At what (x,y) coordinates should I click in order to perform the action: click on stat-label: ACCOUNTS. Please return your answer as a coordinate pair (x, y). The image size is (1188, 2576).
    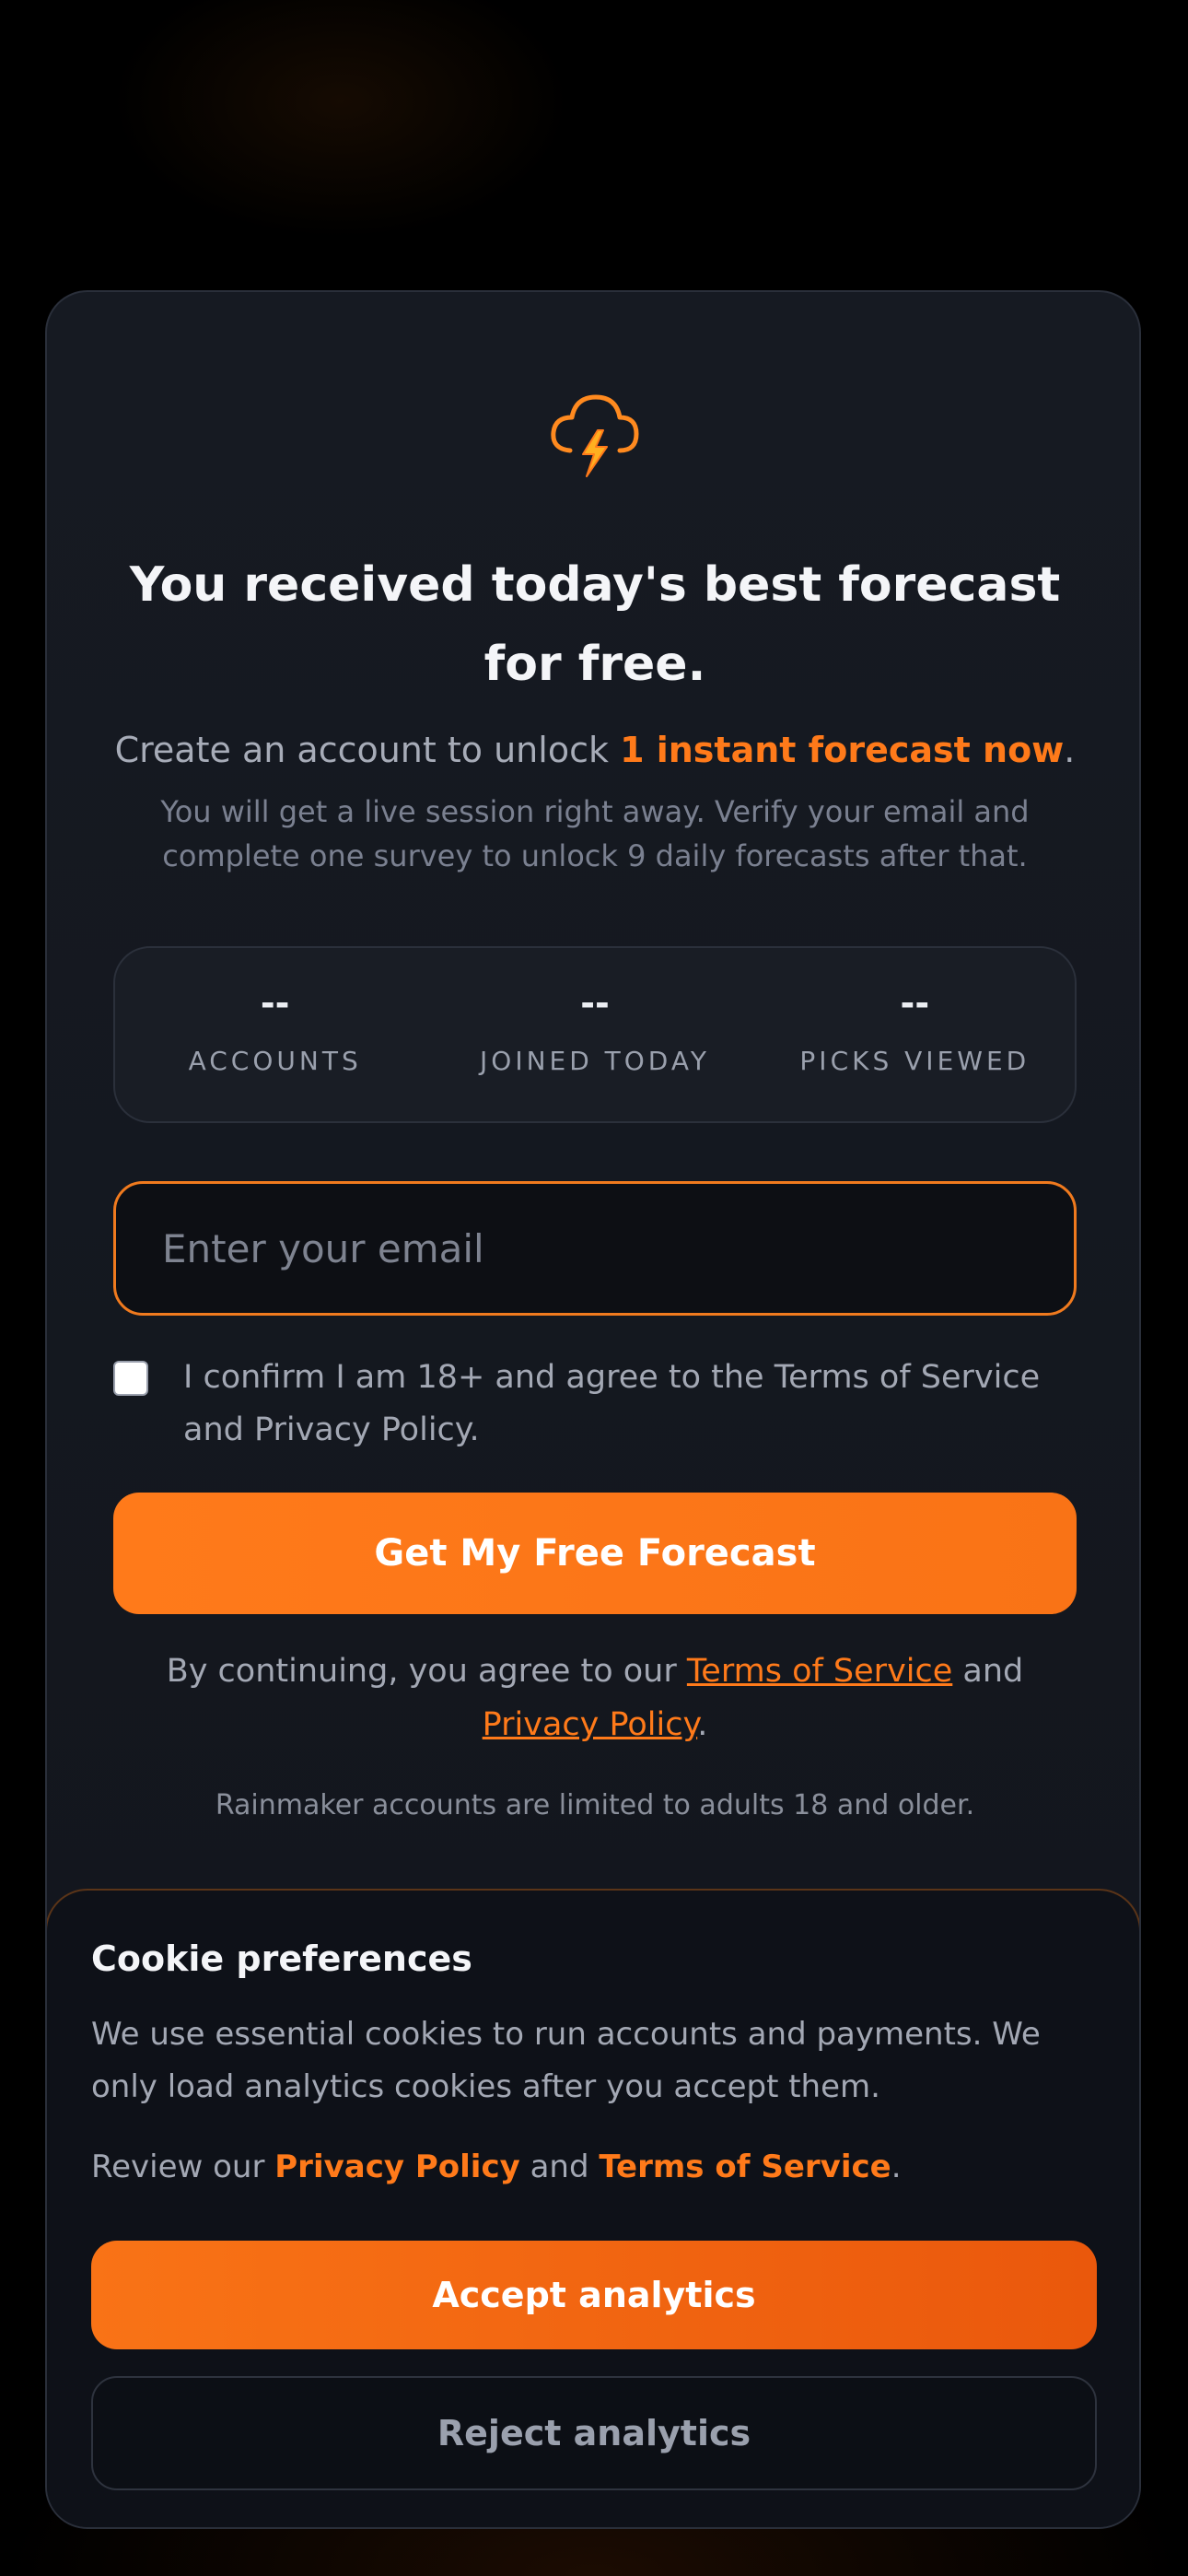
    Looking at the image, I should click on (275, 1061).